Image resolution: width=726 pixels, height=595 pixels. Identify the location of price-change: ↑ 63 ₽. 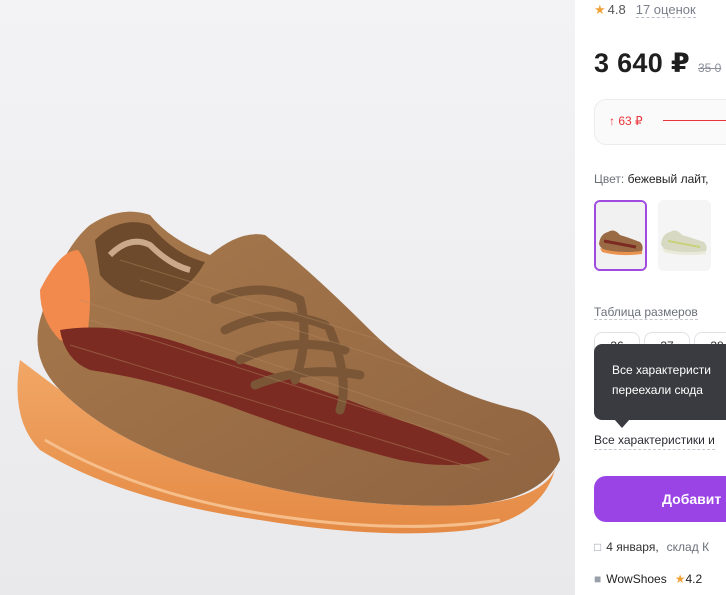
(626, 121).